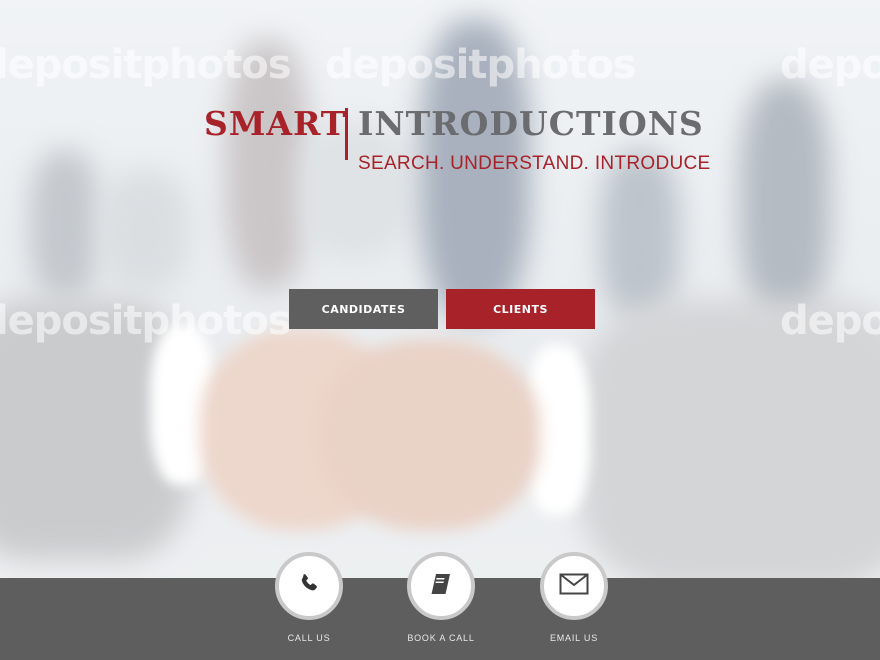  What do you see at coordinates (309, 638) in the screenshot?
I see `call-us-label: CALL US` at bounding box center [309, 638].